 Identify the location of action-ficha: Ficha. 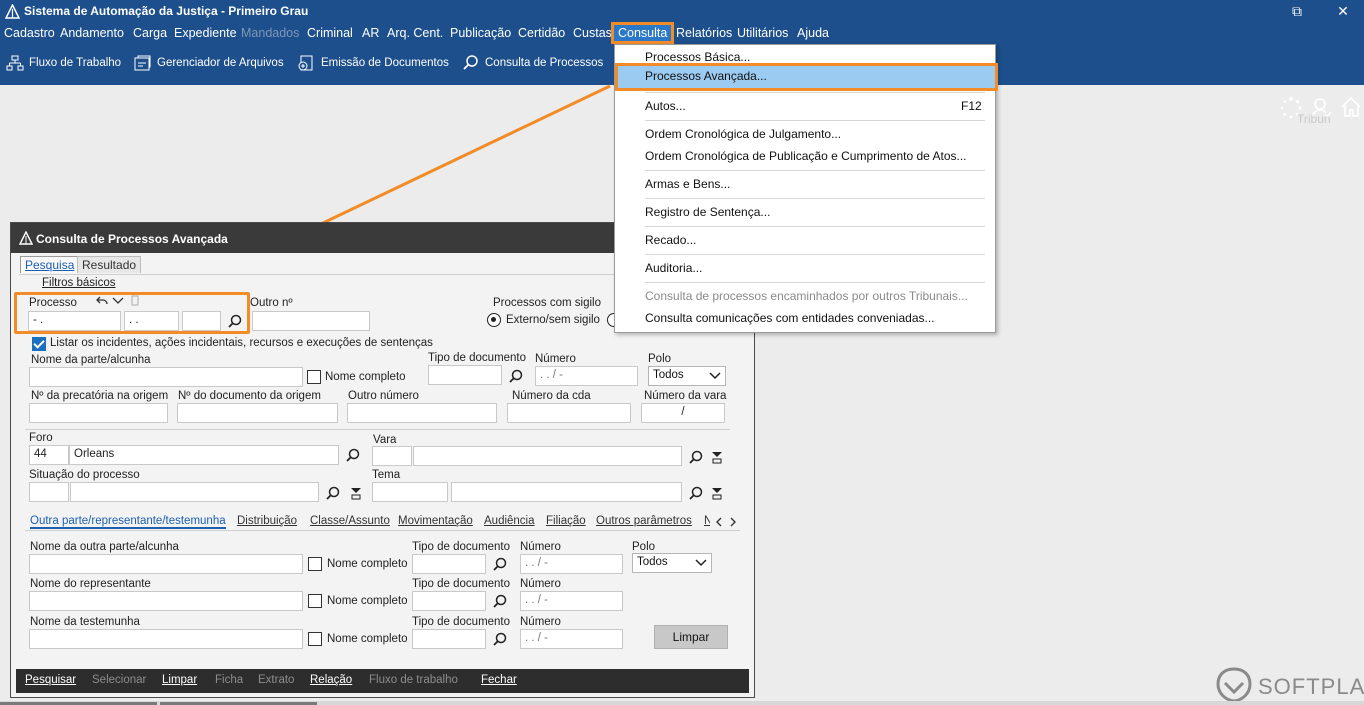
(229, 680).